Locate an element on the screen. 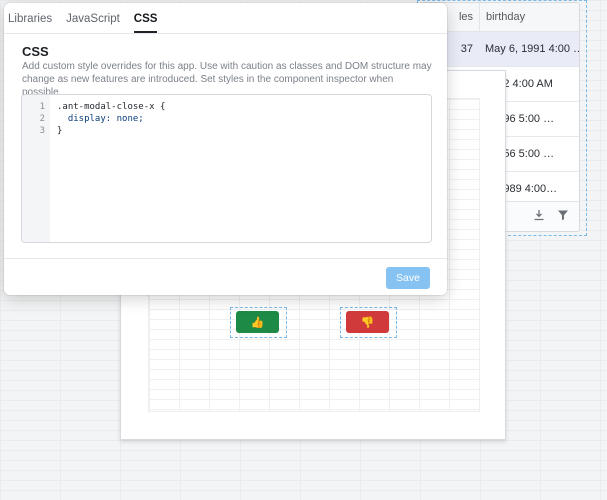 This screenshot has height=500, width=607. section-title: CSS is located at coordinates (35, 51).